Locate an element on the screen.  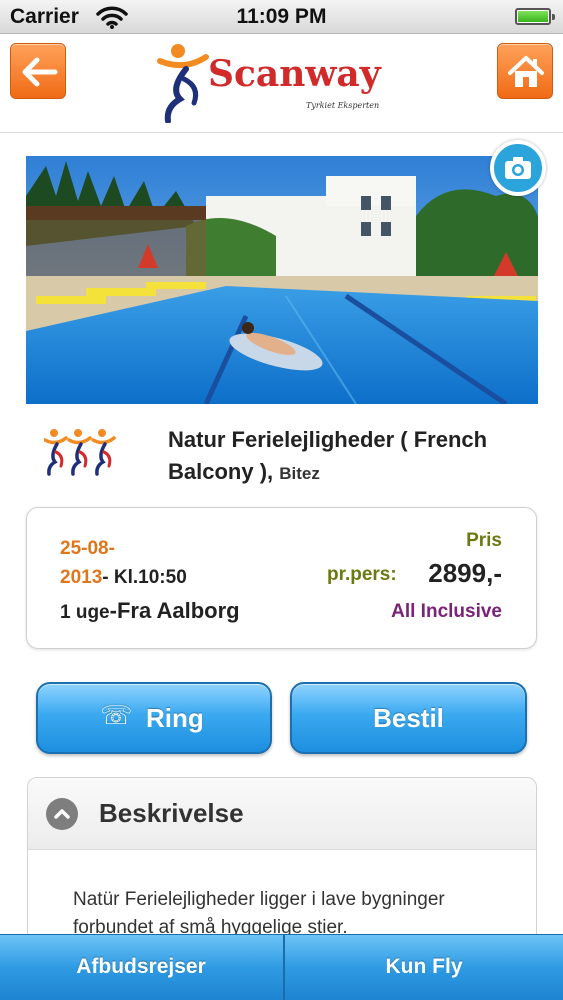
tab-kun-fly: Kun Fly is located at coordinates (423, 967).